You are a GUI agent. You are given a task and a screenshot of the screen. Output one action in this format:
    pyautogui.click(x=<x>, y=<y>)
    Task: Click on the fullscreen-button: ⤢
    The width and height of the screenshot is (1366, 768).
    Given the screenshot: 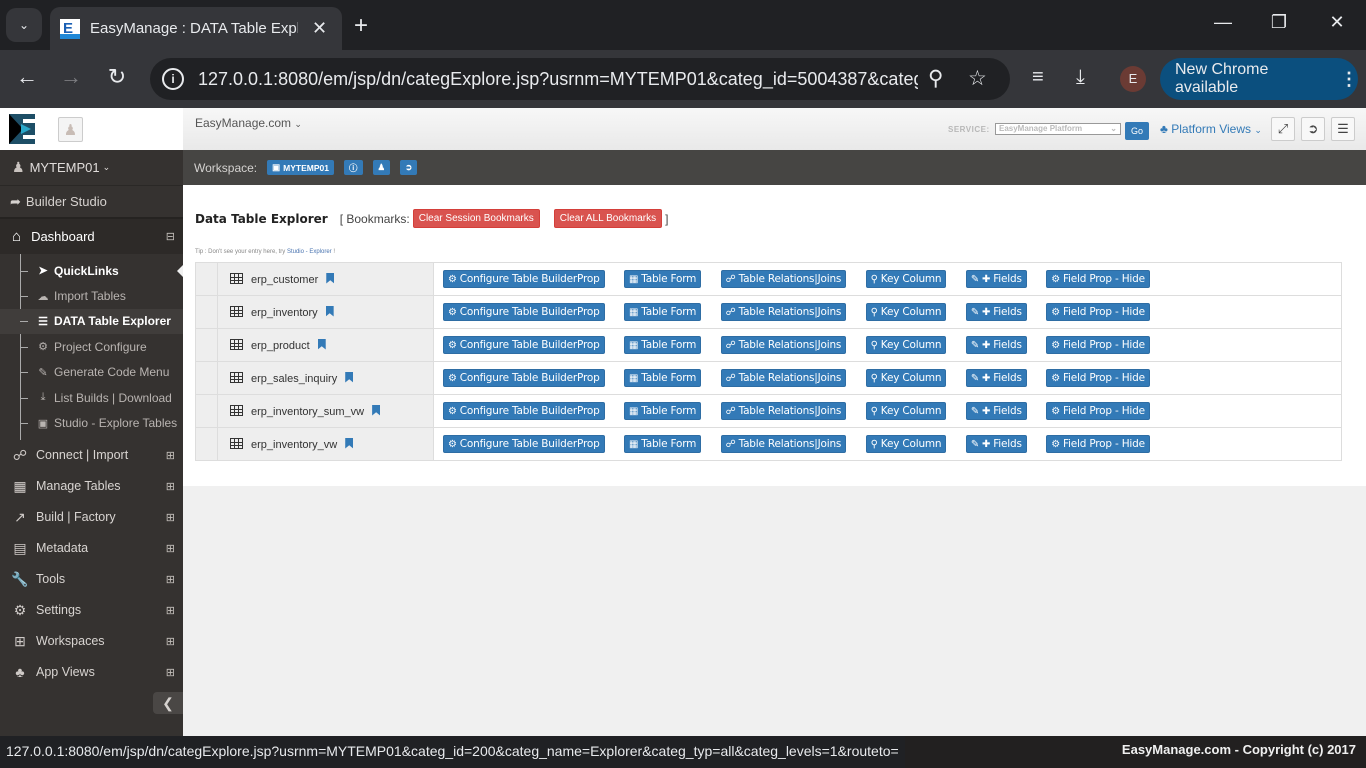 What is the action you would take?
    pyautogui.click(x=1283, y=129)
    